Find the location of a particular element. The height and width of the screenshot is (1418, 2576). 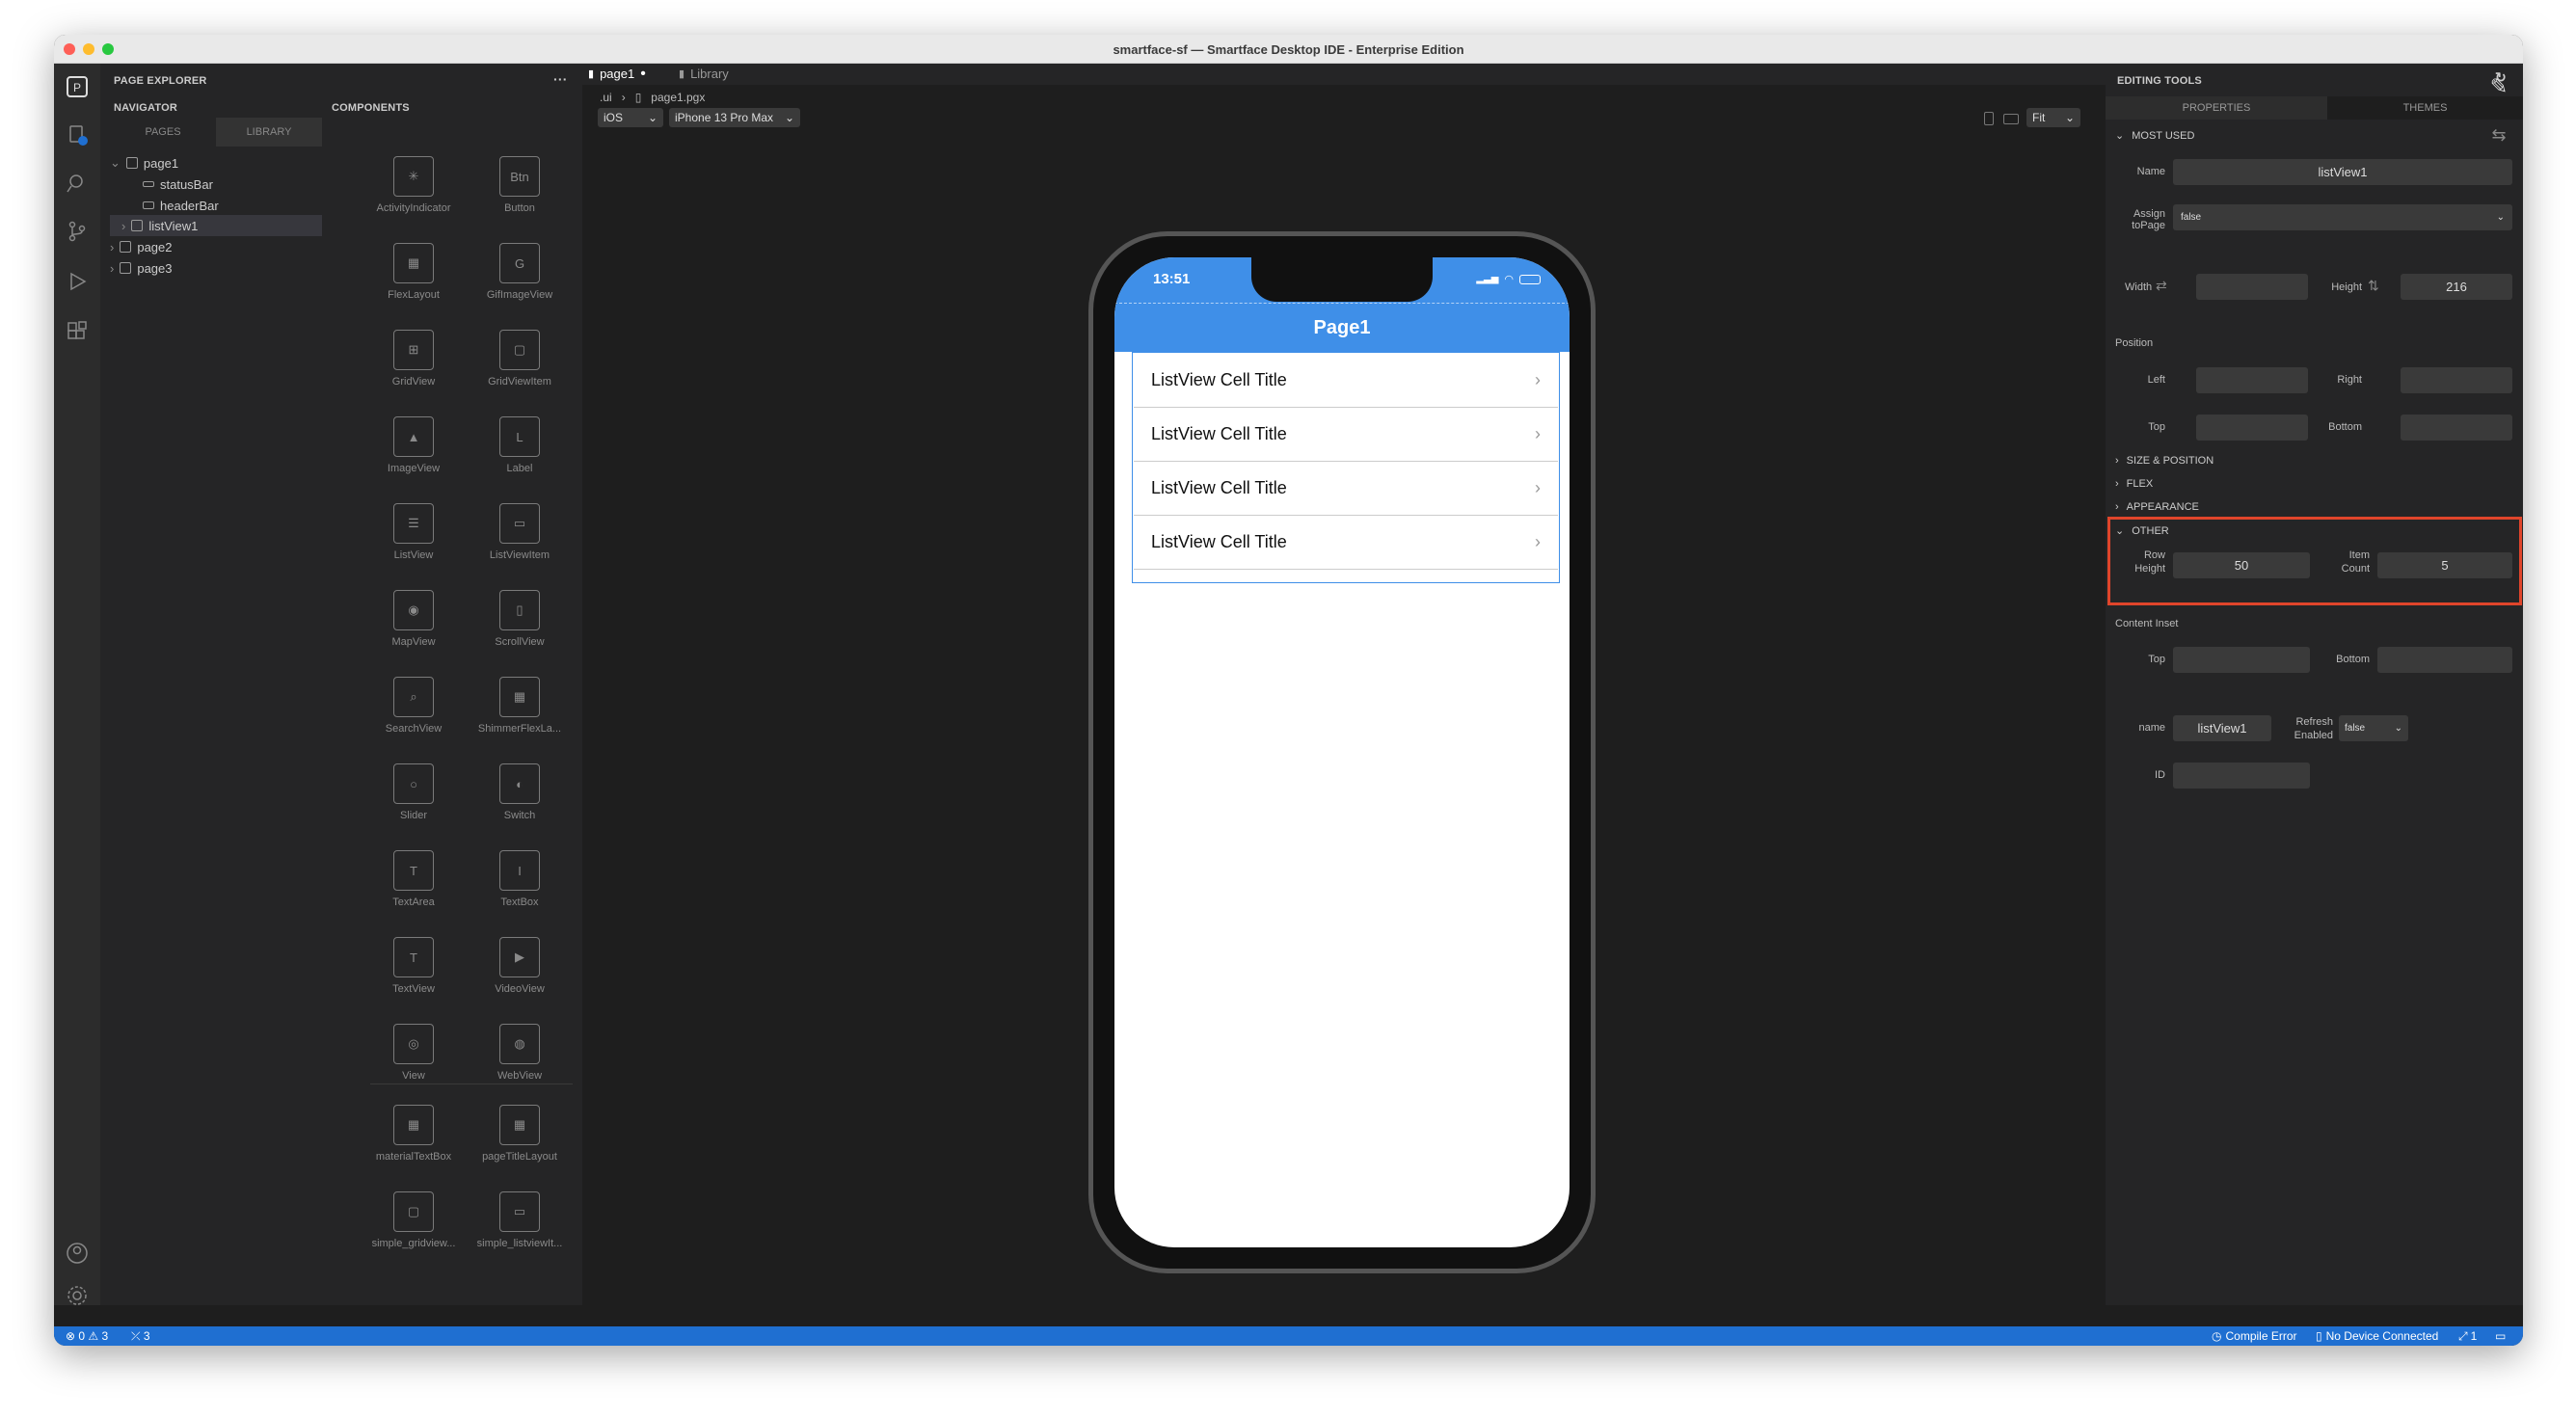

left-field is located at coordinates (2252, 380).